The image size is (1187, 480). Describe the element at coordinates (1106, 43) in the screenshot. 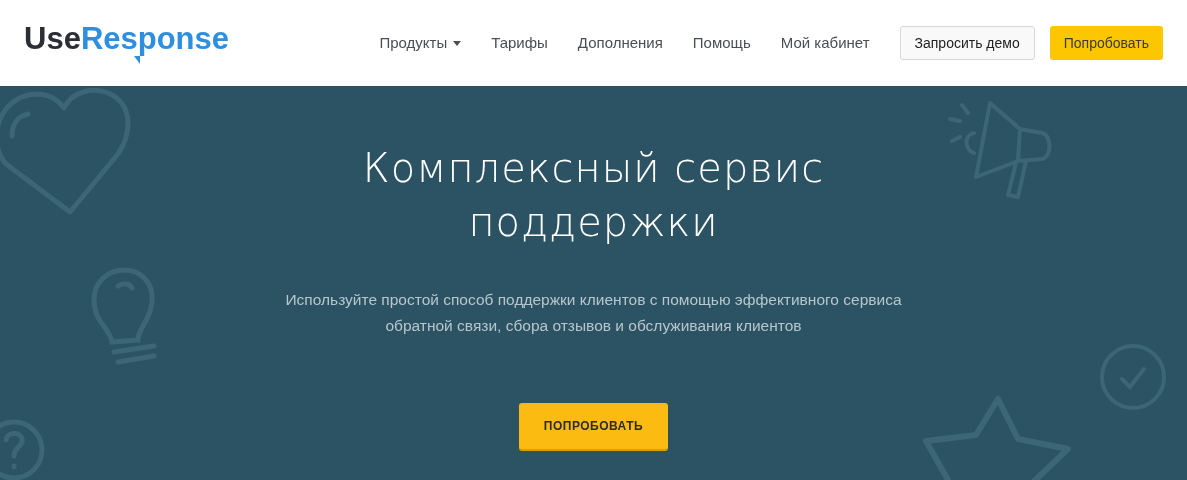

I see `try-button: Попробовать` at that location.